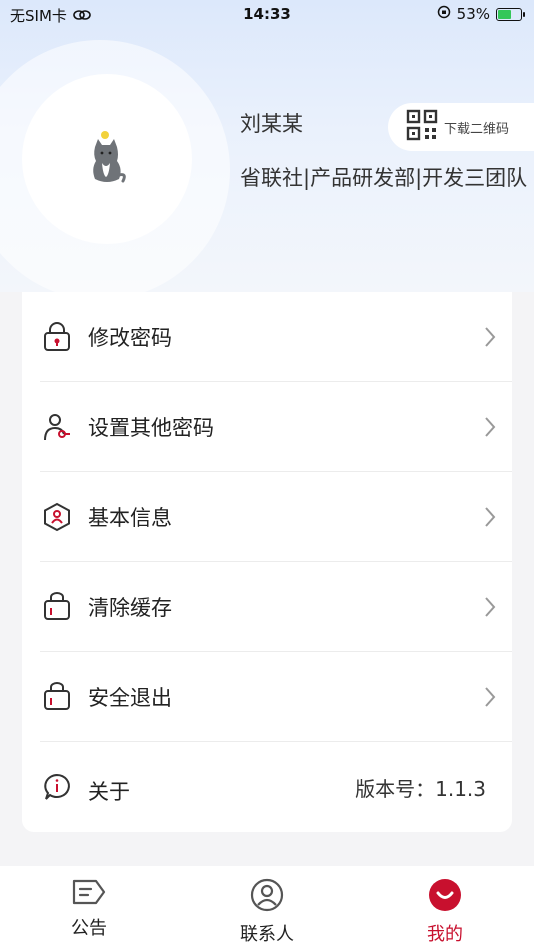  Describe the element at coordinates (89, 894) in the screenshot. I see `notice-icon` at that location.